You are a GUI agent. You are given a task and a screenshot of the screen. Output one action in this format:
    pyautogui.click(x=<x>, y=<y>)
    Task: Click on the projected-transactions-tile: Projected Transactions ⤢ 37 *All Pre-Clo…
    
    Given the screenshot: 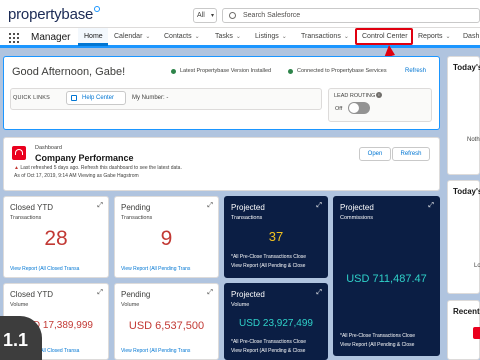 What is the action you would take?
    pyautogui.click(x=276, y=237)
    